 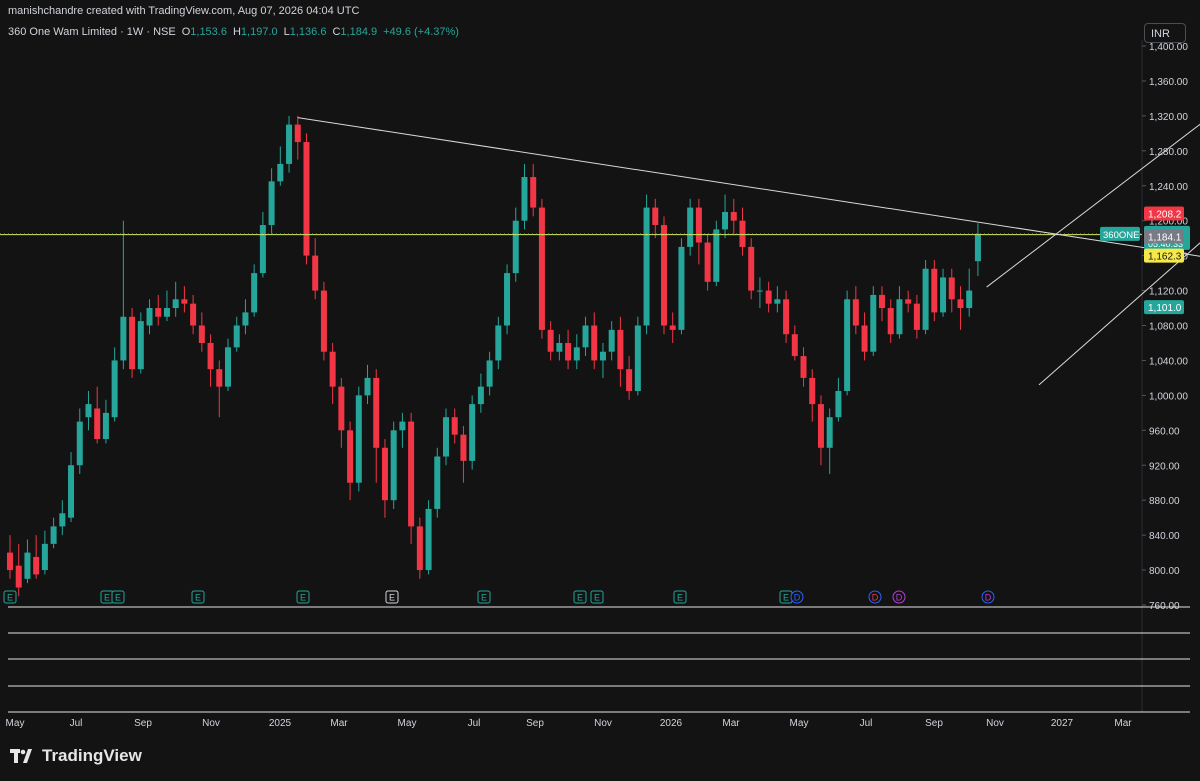 I want to click on yellow-price-label-text: 1,162.3, so click(x=1165, y=257).